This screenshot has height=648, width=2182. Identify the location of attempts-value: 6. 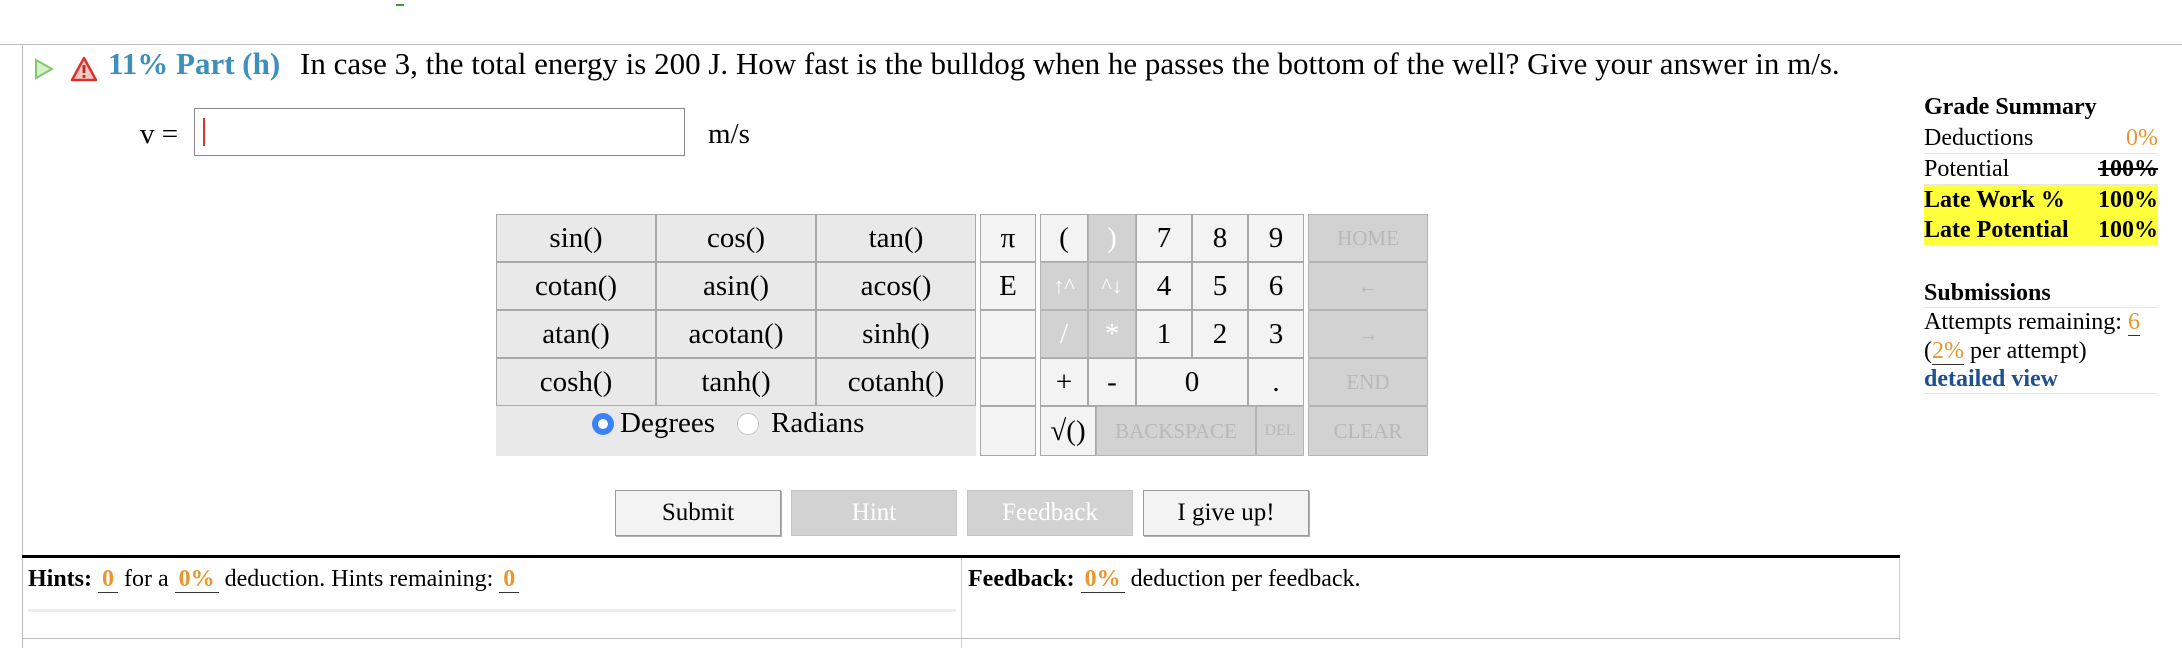
(2133, 322).